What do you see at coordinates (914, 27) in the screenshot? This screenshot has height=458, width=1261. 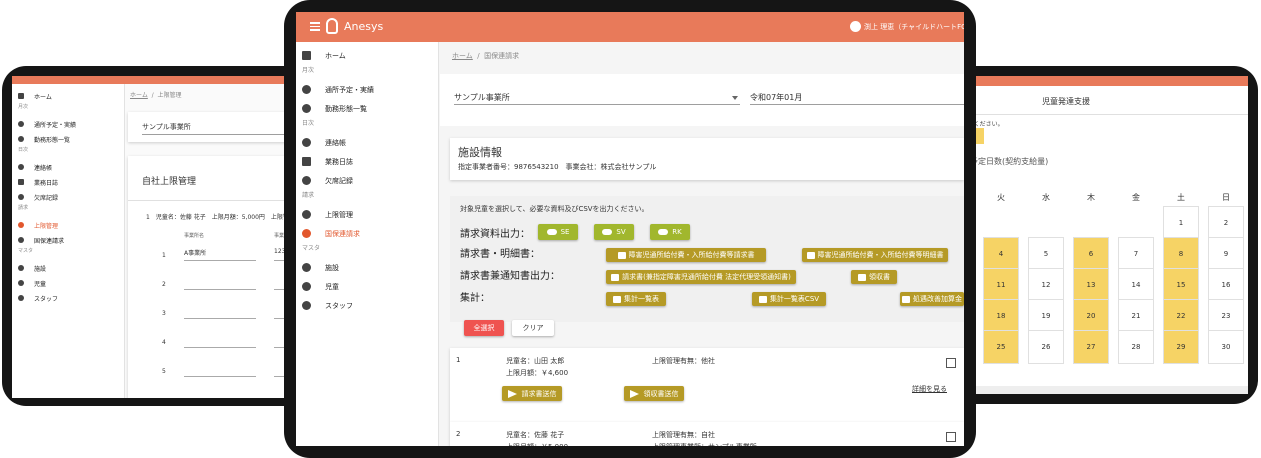 I see `user-label: 渕上 理恵（チャイルドハートFC本部）` at bounding box center [914, 27].